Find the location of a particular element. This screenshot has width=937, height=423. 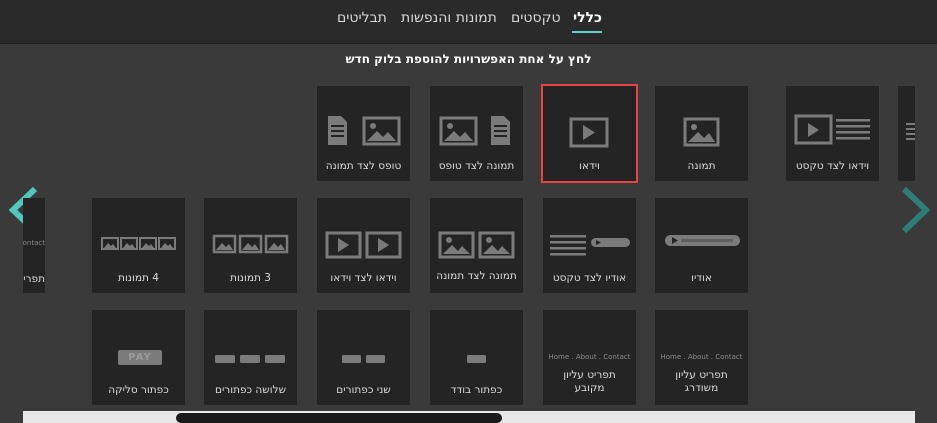

scroll-right-arrow-icon is located at coordinates (916, 210).